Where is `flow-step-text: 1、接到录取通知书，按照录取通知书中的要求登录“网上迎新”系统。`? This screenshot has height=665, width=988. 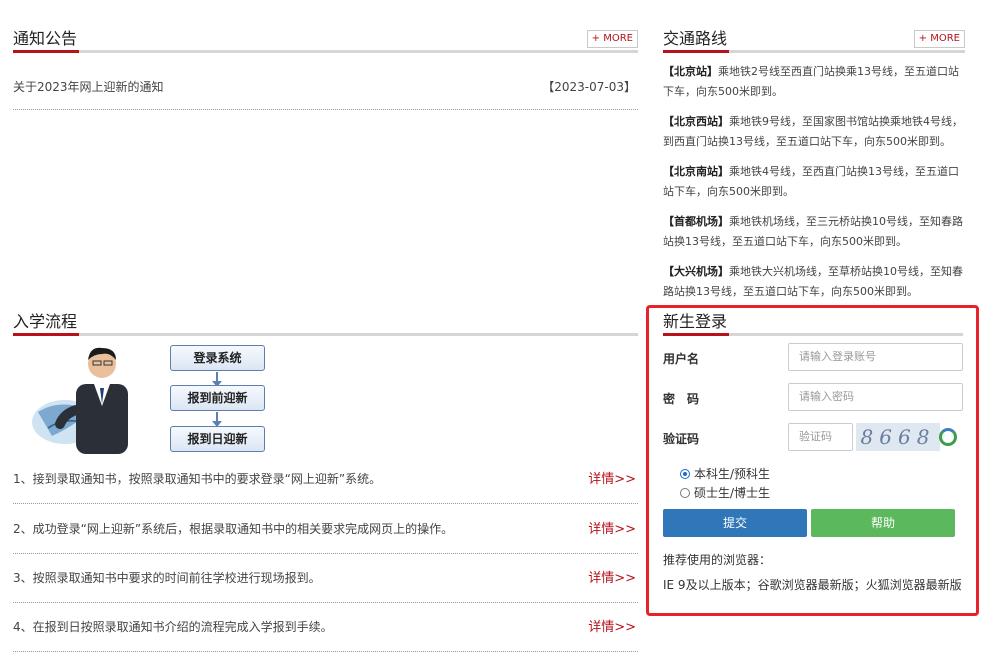
flow-step-text: 1、接到录取通知书，按照录取通知书中的要求登录“网上迎新”系统。 is located at coordinates (197, 479).